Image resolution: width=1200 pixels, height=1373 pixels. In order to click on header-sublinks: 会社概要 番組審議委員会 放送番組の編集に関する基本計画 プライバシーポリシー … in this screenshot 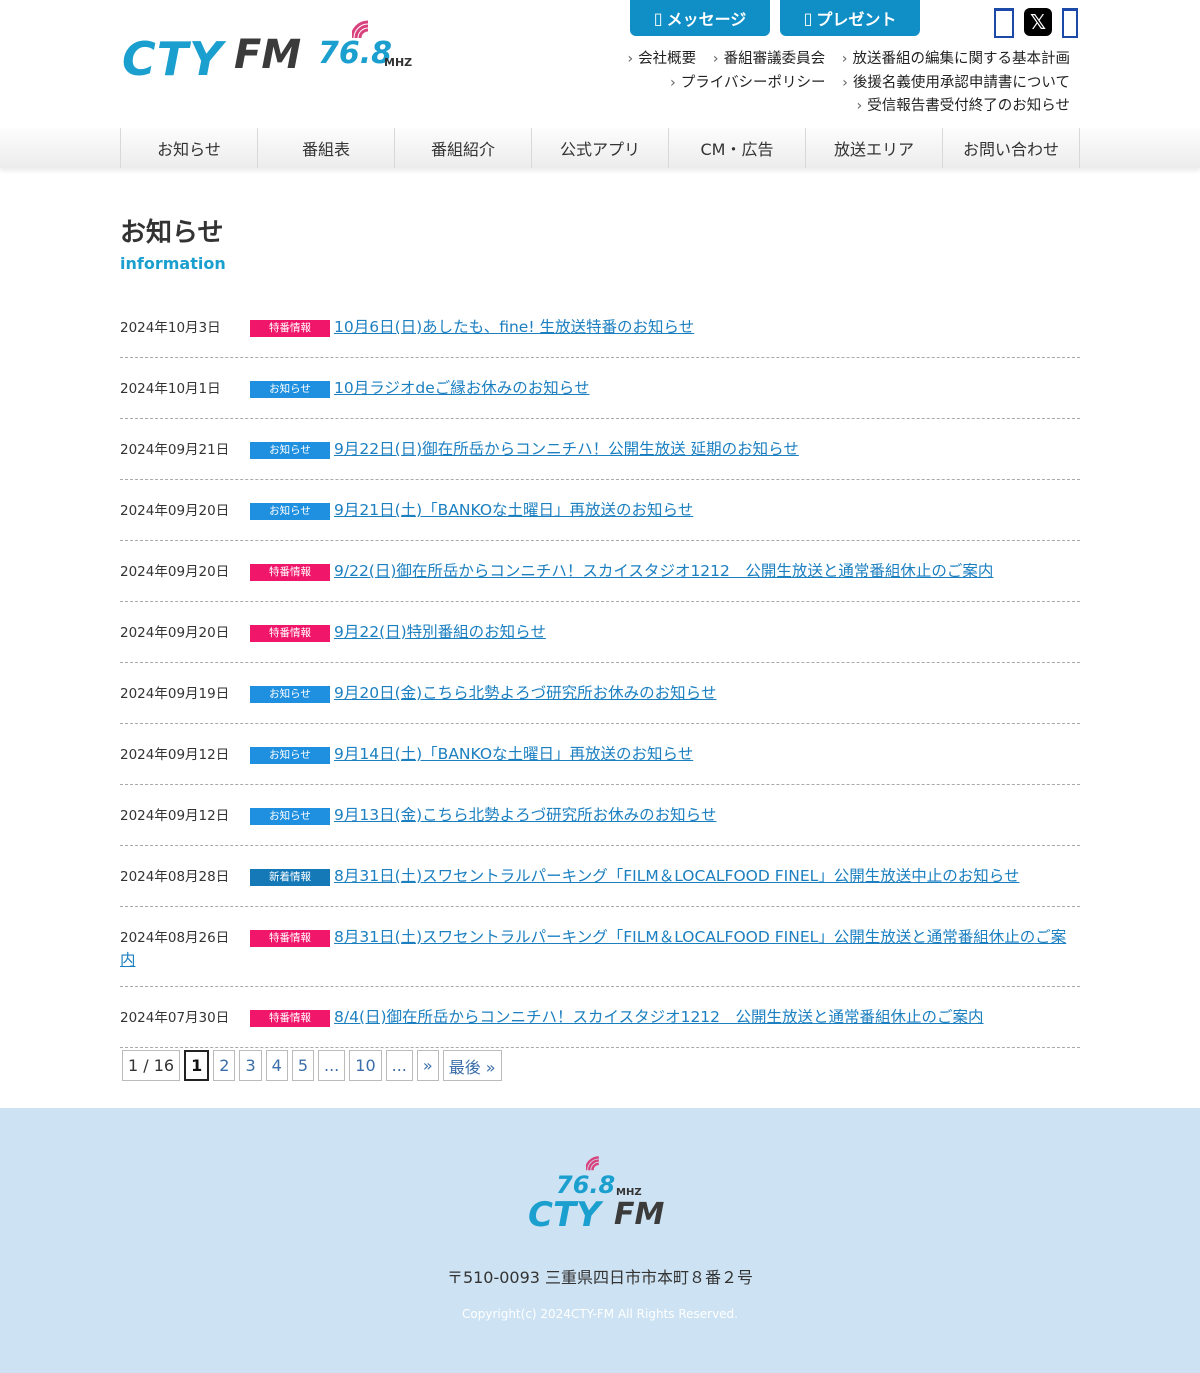, I will do `click(842, 83)`.